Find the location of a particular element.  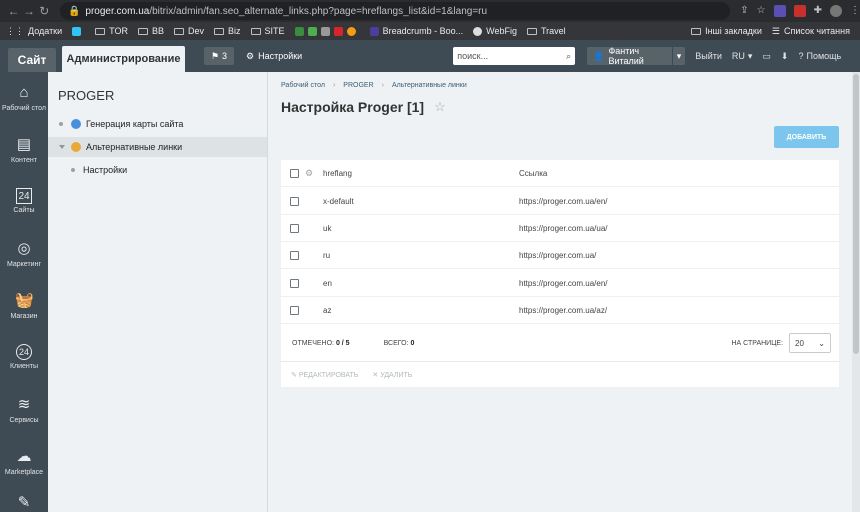

bookmark-travel: Travel is located at coordinates (546, 31).